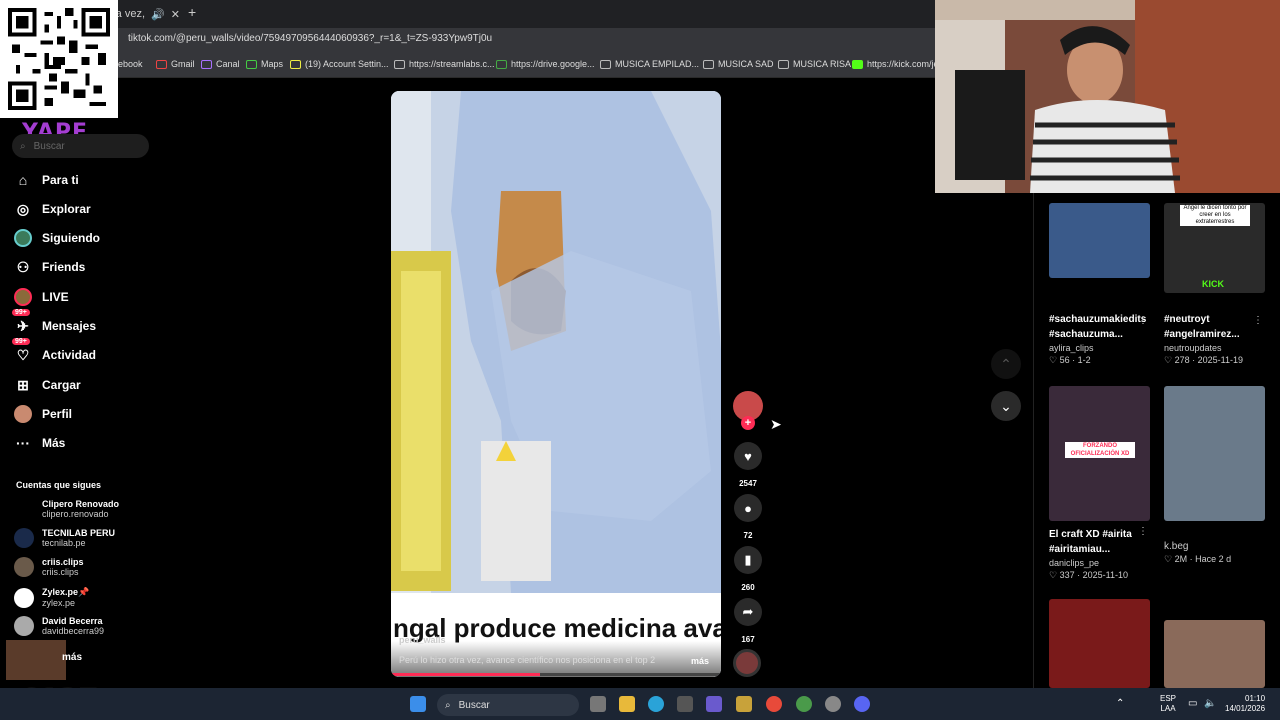  I want to click on following-account: criis.clips criis.clips, so click(49, 567).